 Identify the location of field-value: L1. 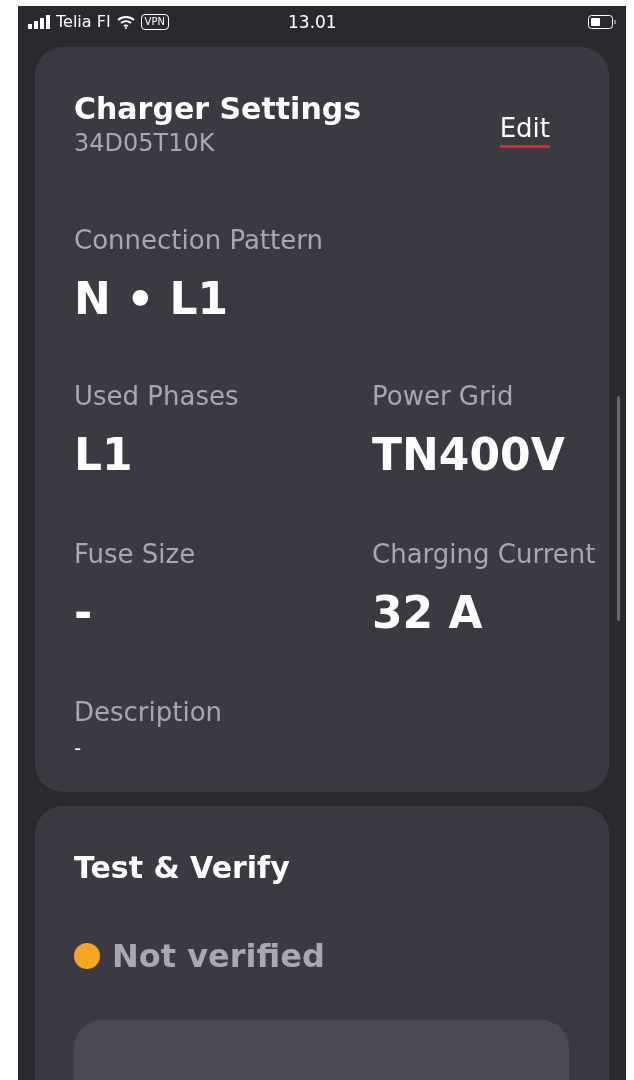
(104, 454).